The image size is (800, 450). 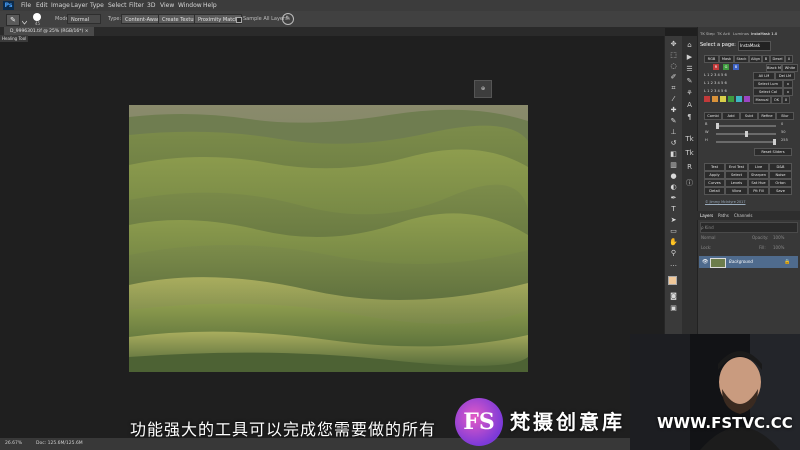 What do you see at coordinates (210, 5) in the screenshot?
I see `menu-help: Help` at bounding box center [210, 5].